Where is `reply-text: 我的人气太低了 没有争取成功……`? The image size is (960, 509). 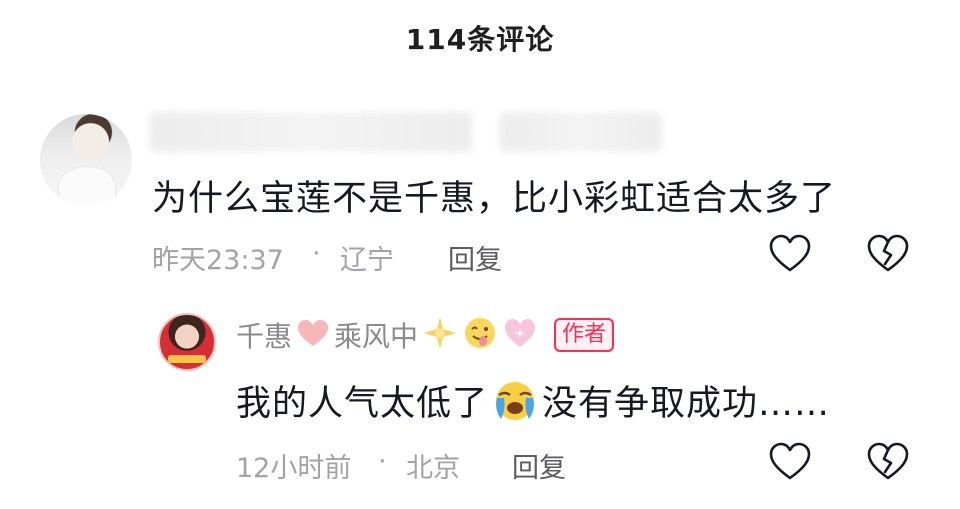 reply-text: 我的人气太低了 没有争取成功…… is located at coordinates (533, 400).